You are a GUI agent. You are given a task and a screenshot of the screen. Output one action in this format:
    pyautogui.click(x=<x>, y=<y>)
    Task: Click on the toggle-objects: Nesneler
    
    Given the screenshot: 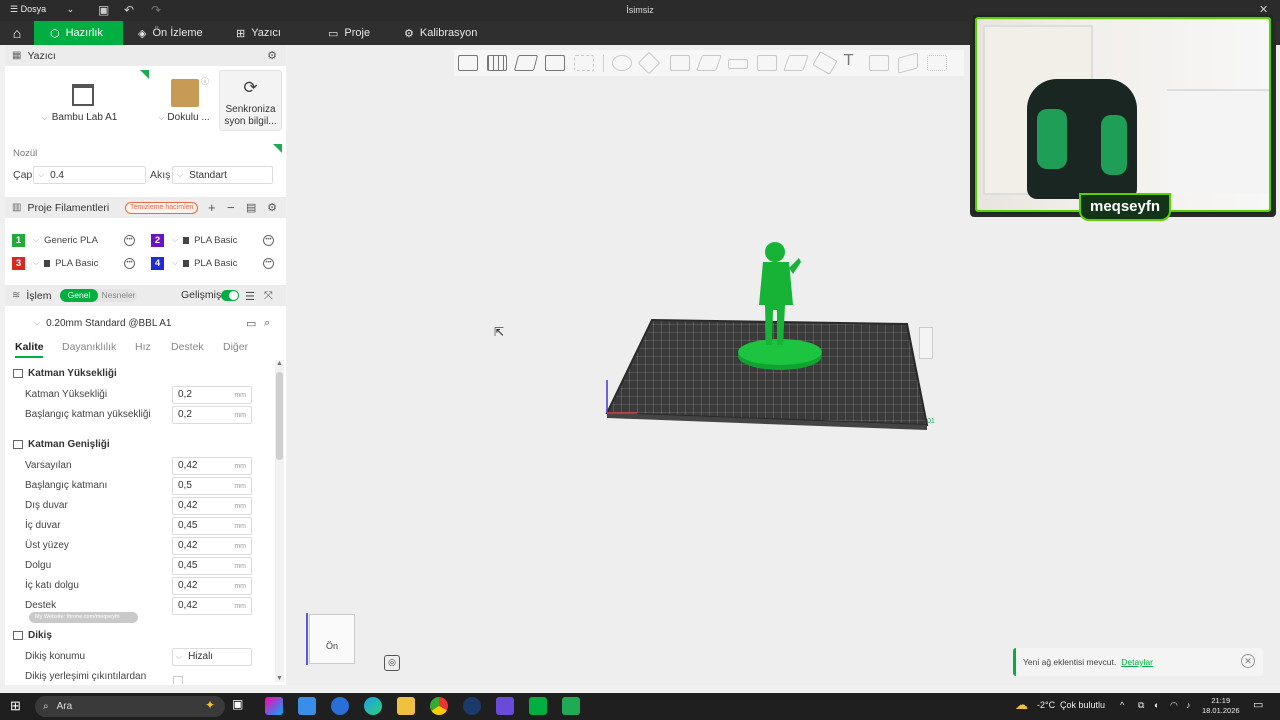 What is the action you would take?
    pyautogui.click(x=118, y=295)
    